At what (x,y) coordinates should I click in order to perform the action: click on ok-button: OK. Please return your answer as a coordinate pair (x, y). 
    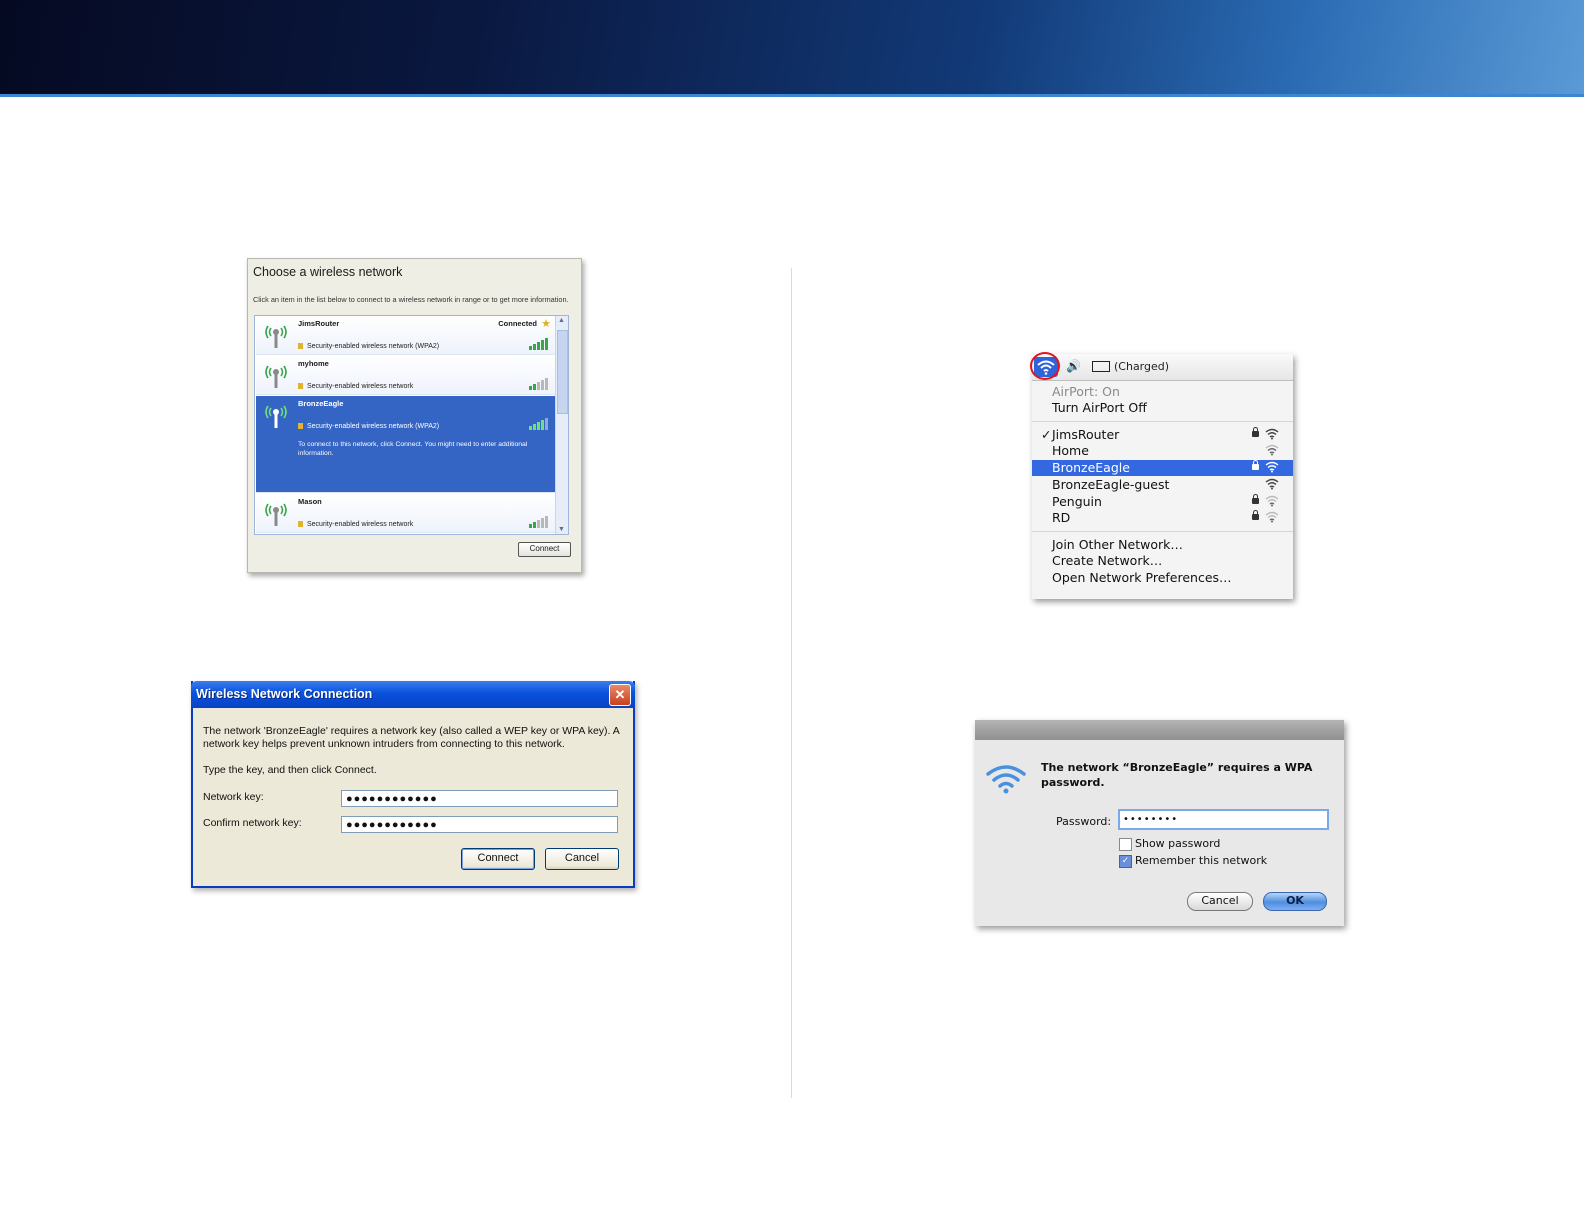
    Looking at the image, I should click on (1295, 901).